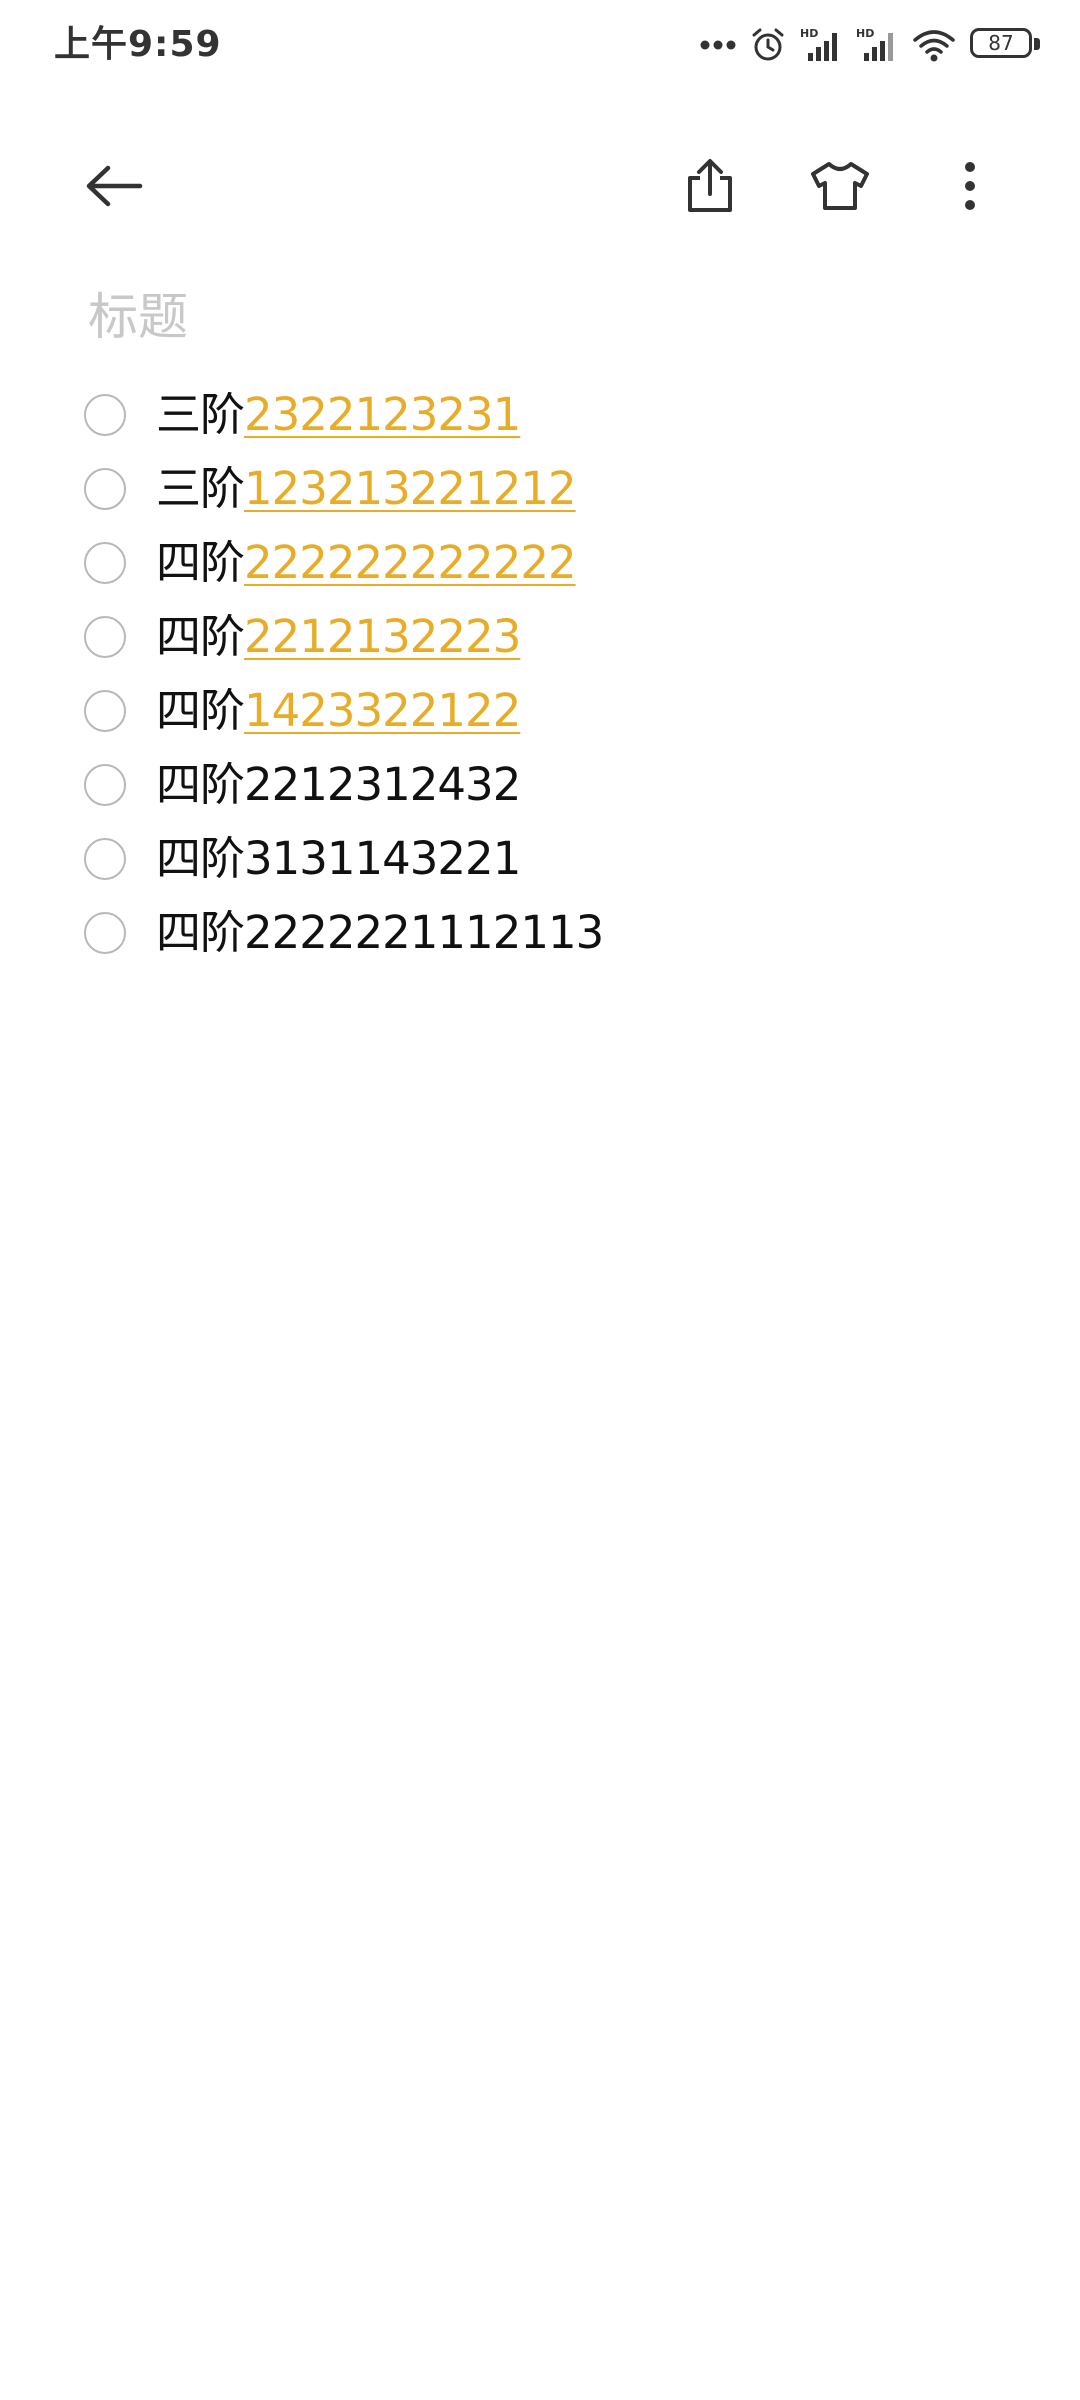 Image resolution: width=1080 pixels, height=2400 pixels. I want to click on checklist-item-text: 四阶3131143221, so click(338, 859).